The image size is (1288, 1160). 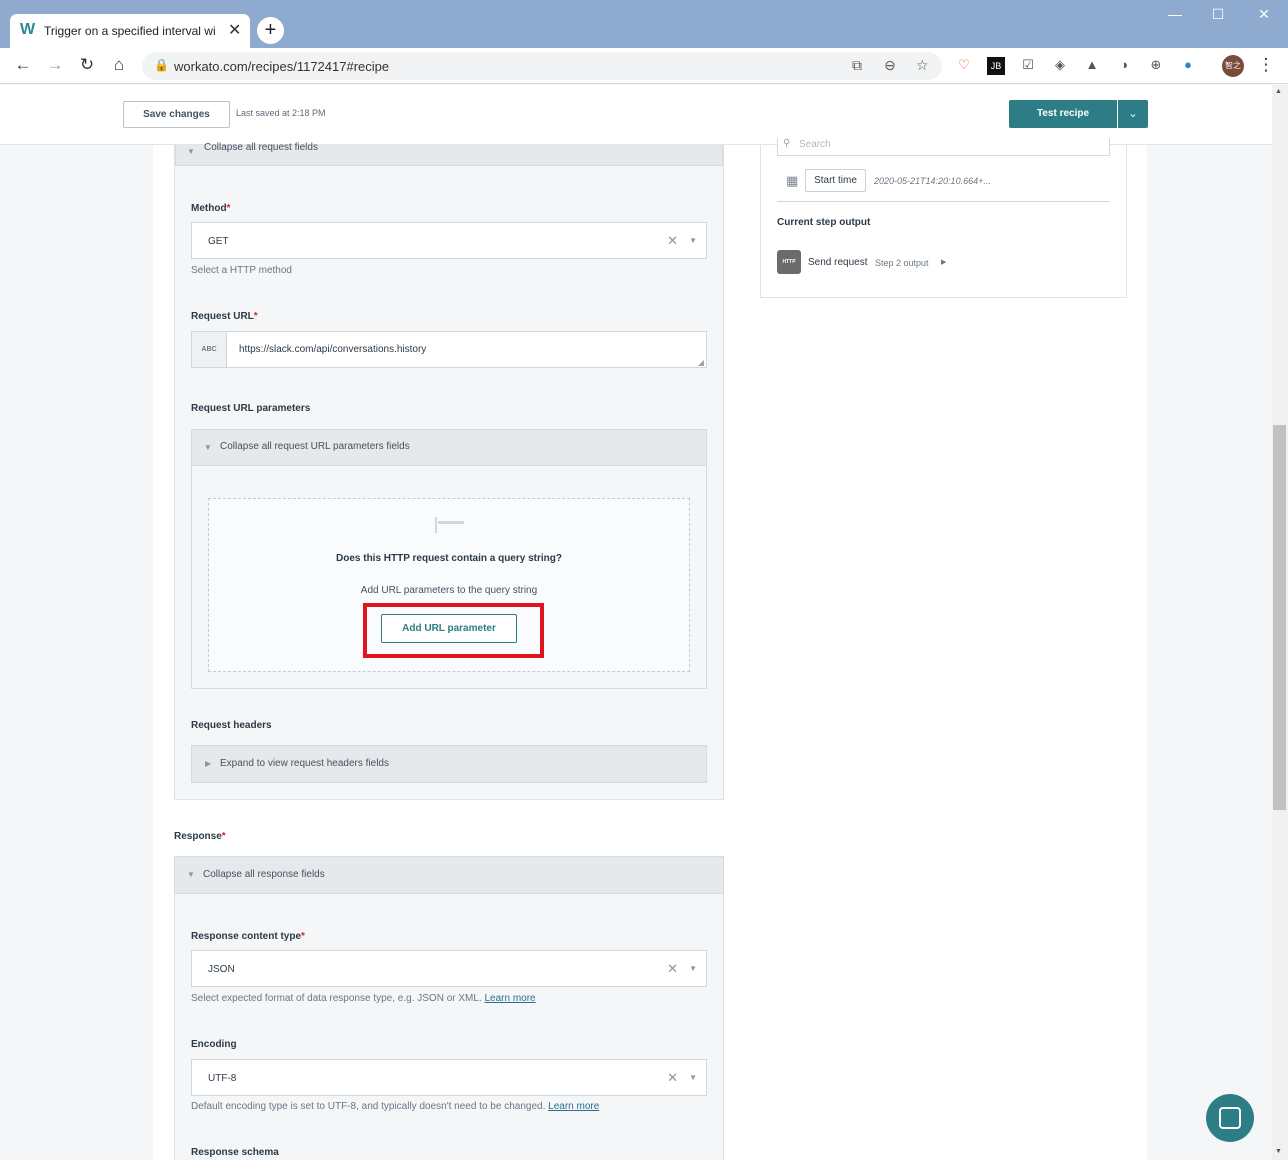 I want to click on method-hint: Select a HTTP method, so click(x=241, y=270).